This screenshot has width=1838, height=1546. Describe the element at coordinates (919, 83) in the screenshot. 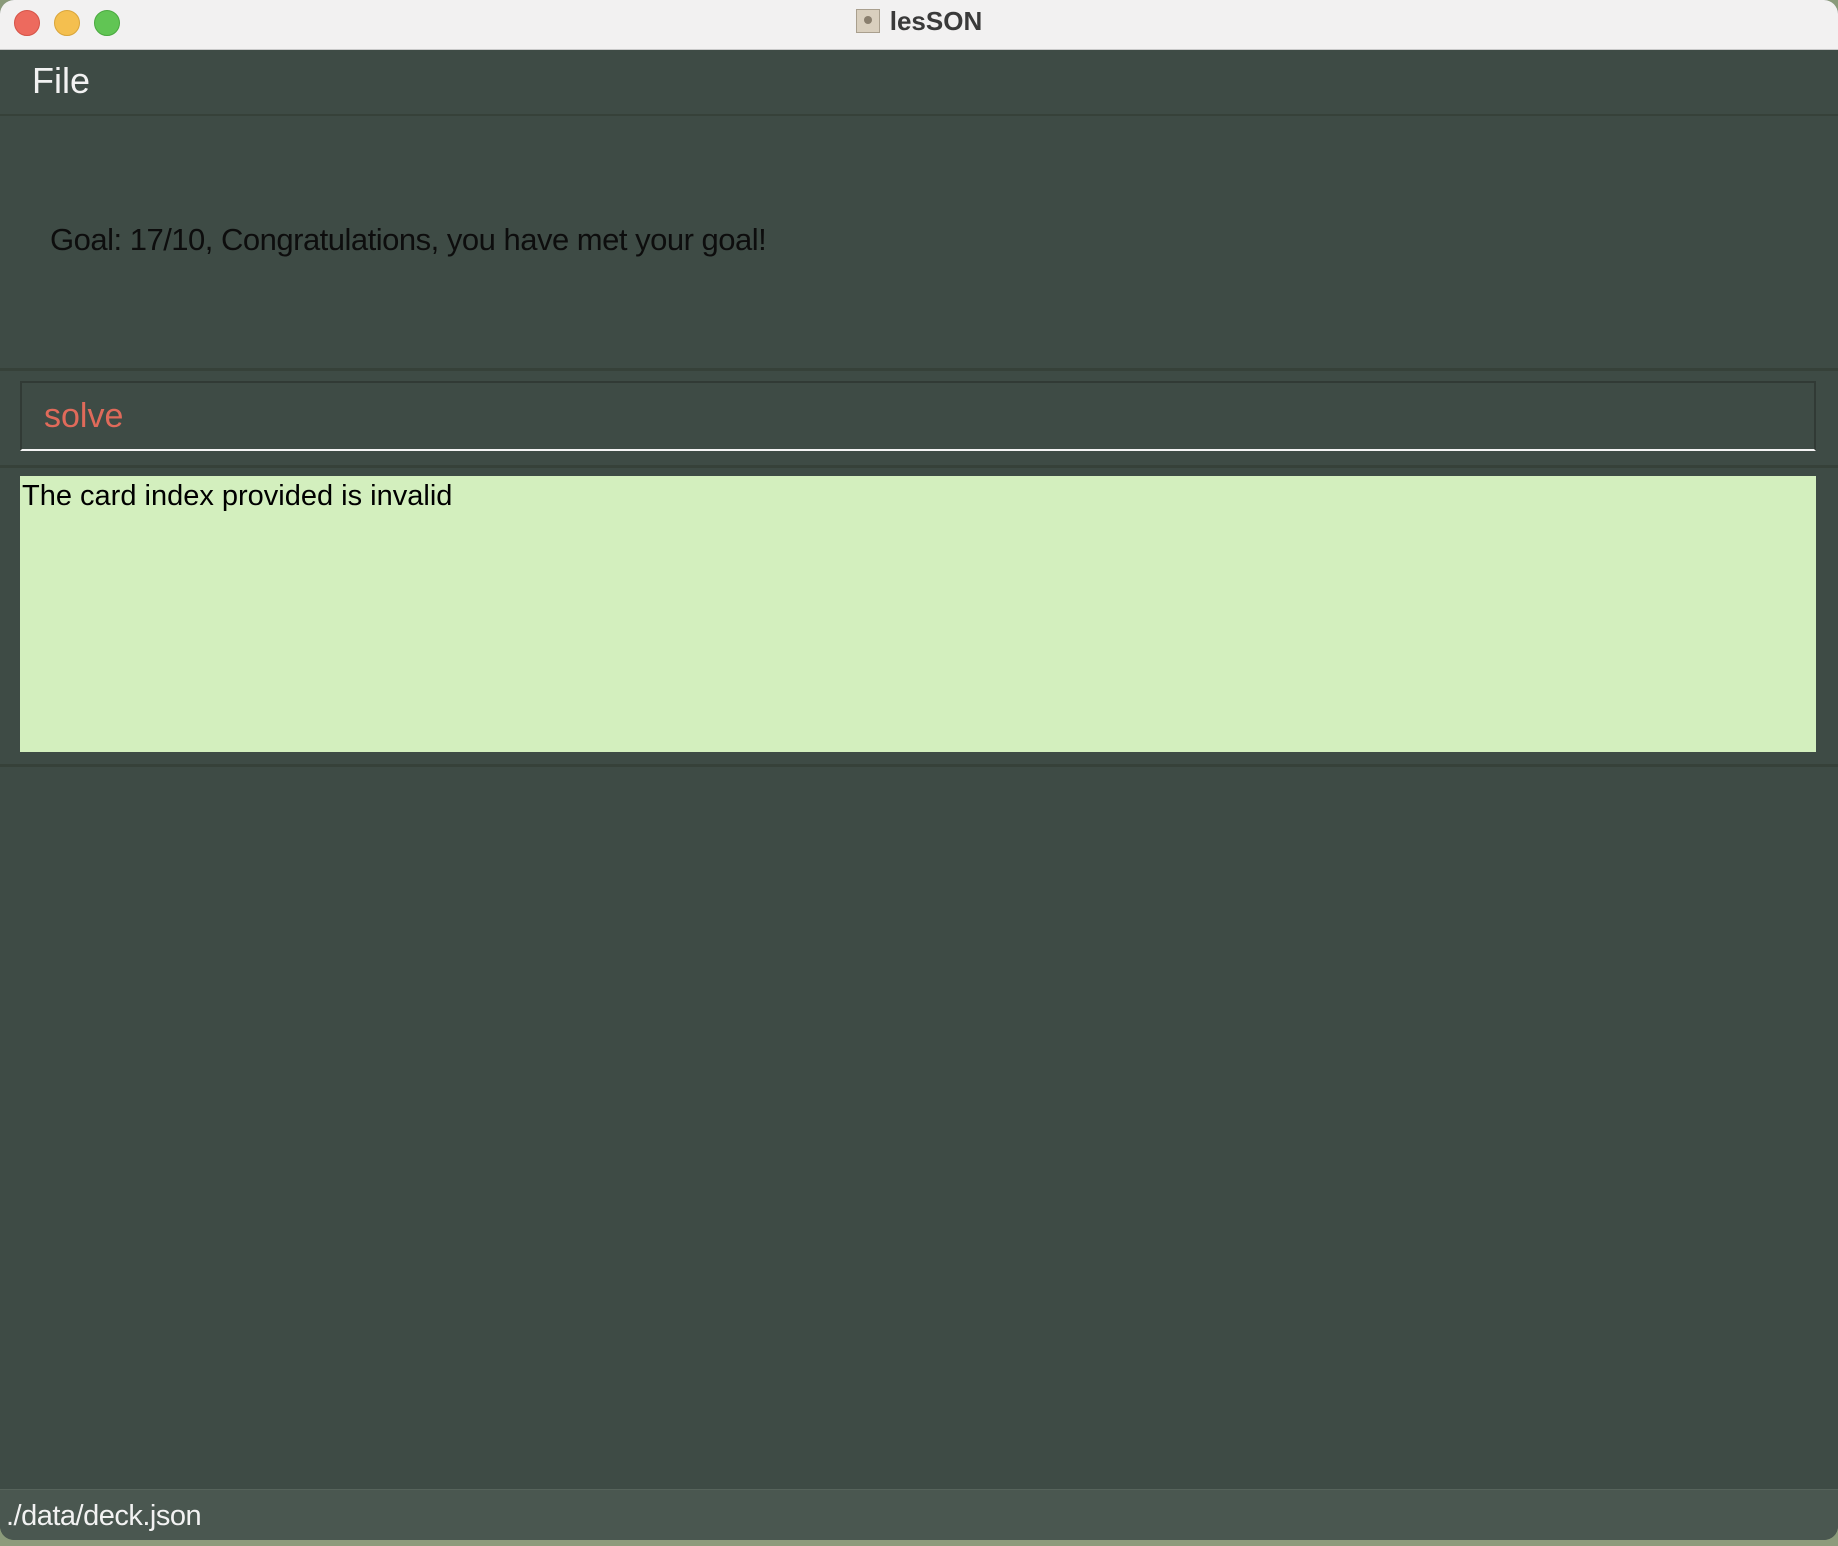

I see `menu-bar: File` at that location.